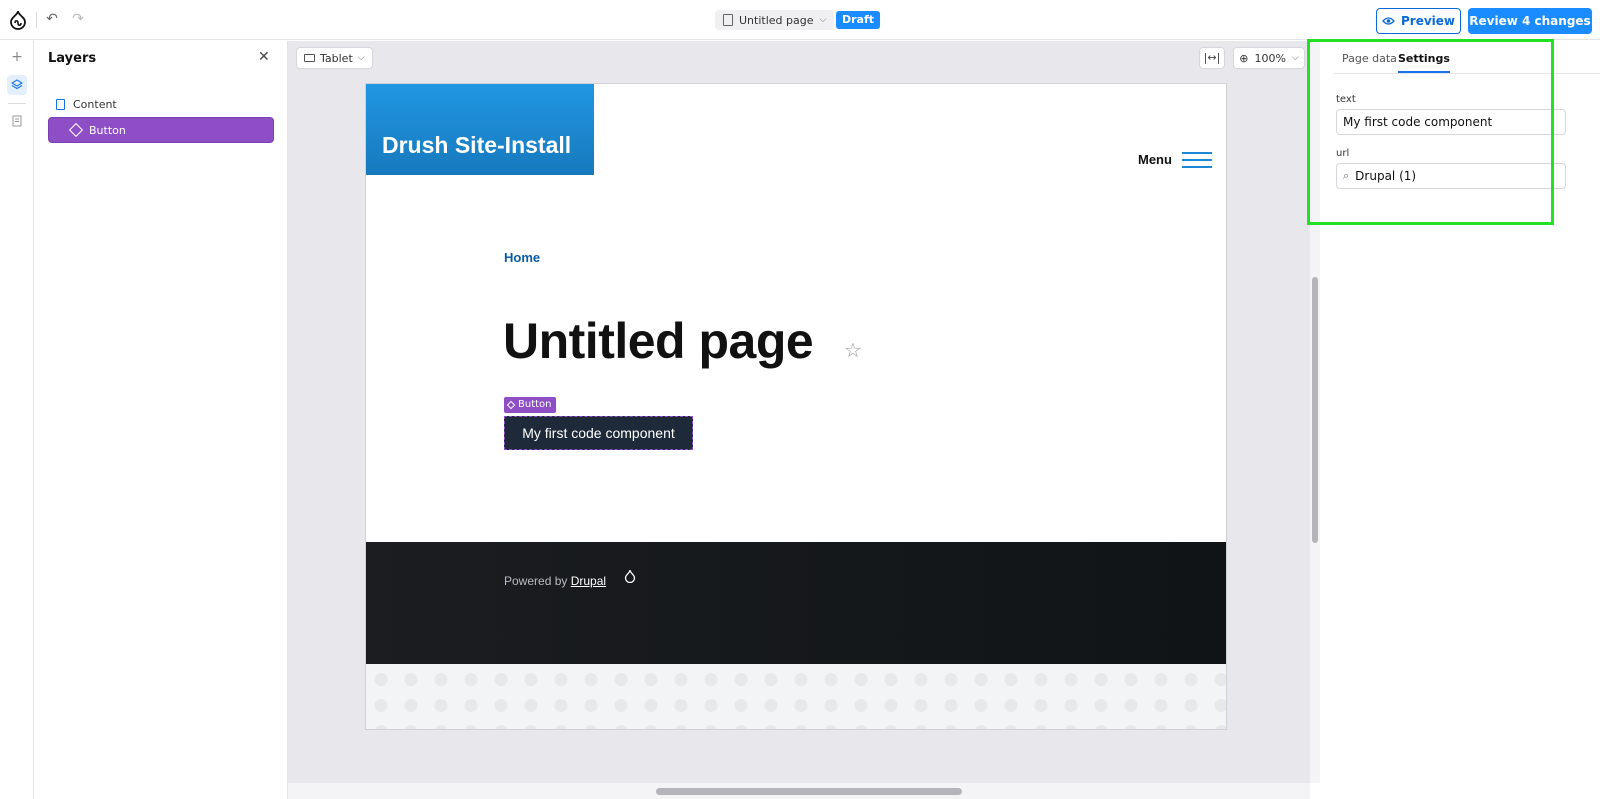 The width and height of the screenshot is (1600, 799). What do you see at coordinates (1197, 160) in the screenshot?
I see `hamburger-menu-icon` at bounding box center [1197, 160].